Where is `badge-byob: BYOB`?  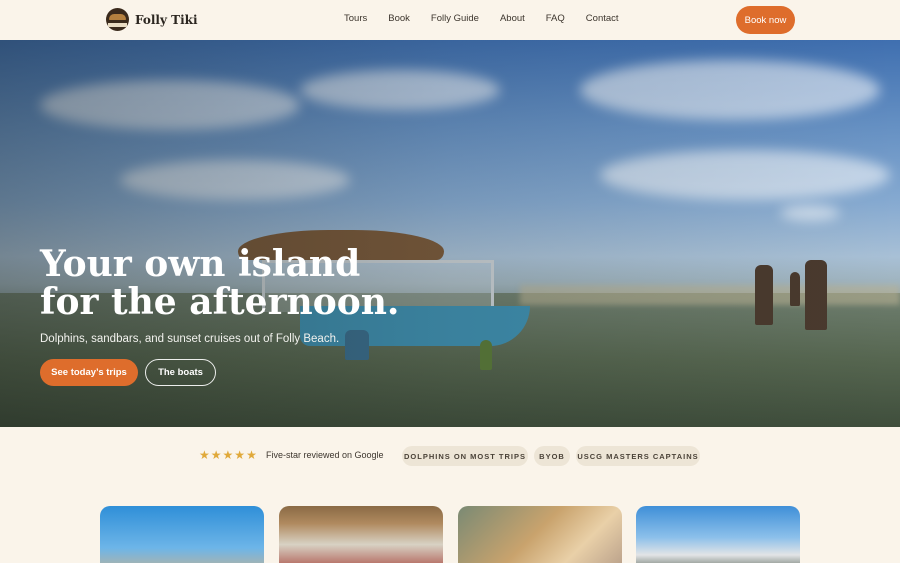 badge-byob: BYOB is located at coordinates (552, 456).